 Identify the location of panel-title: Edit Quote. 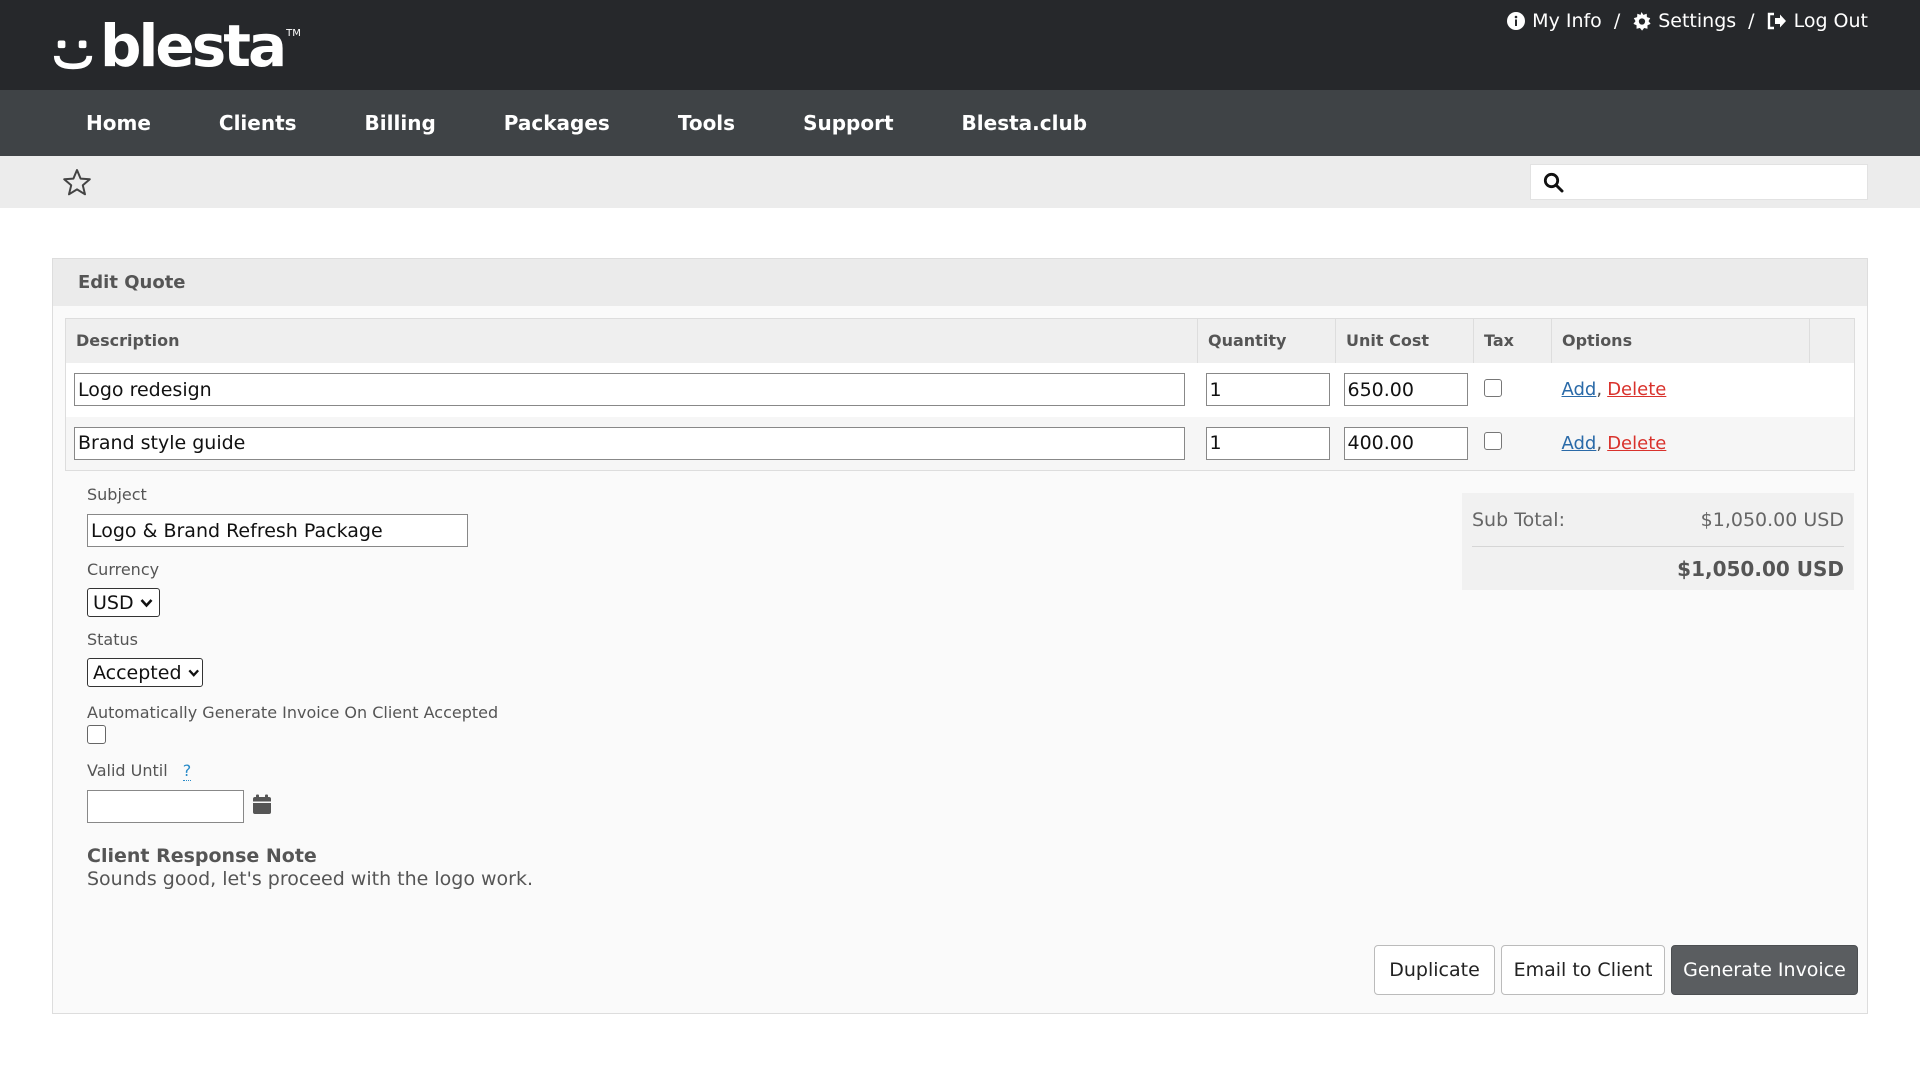
(960, 282).